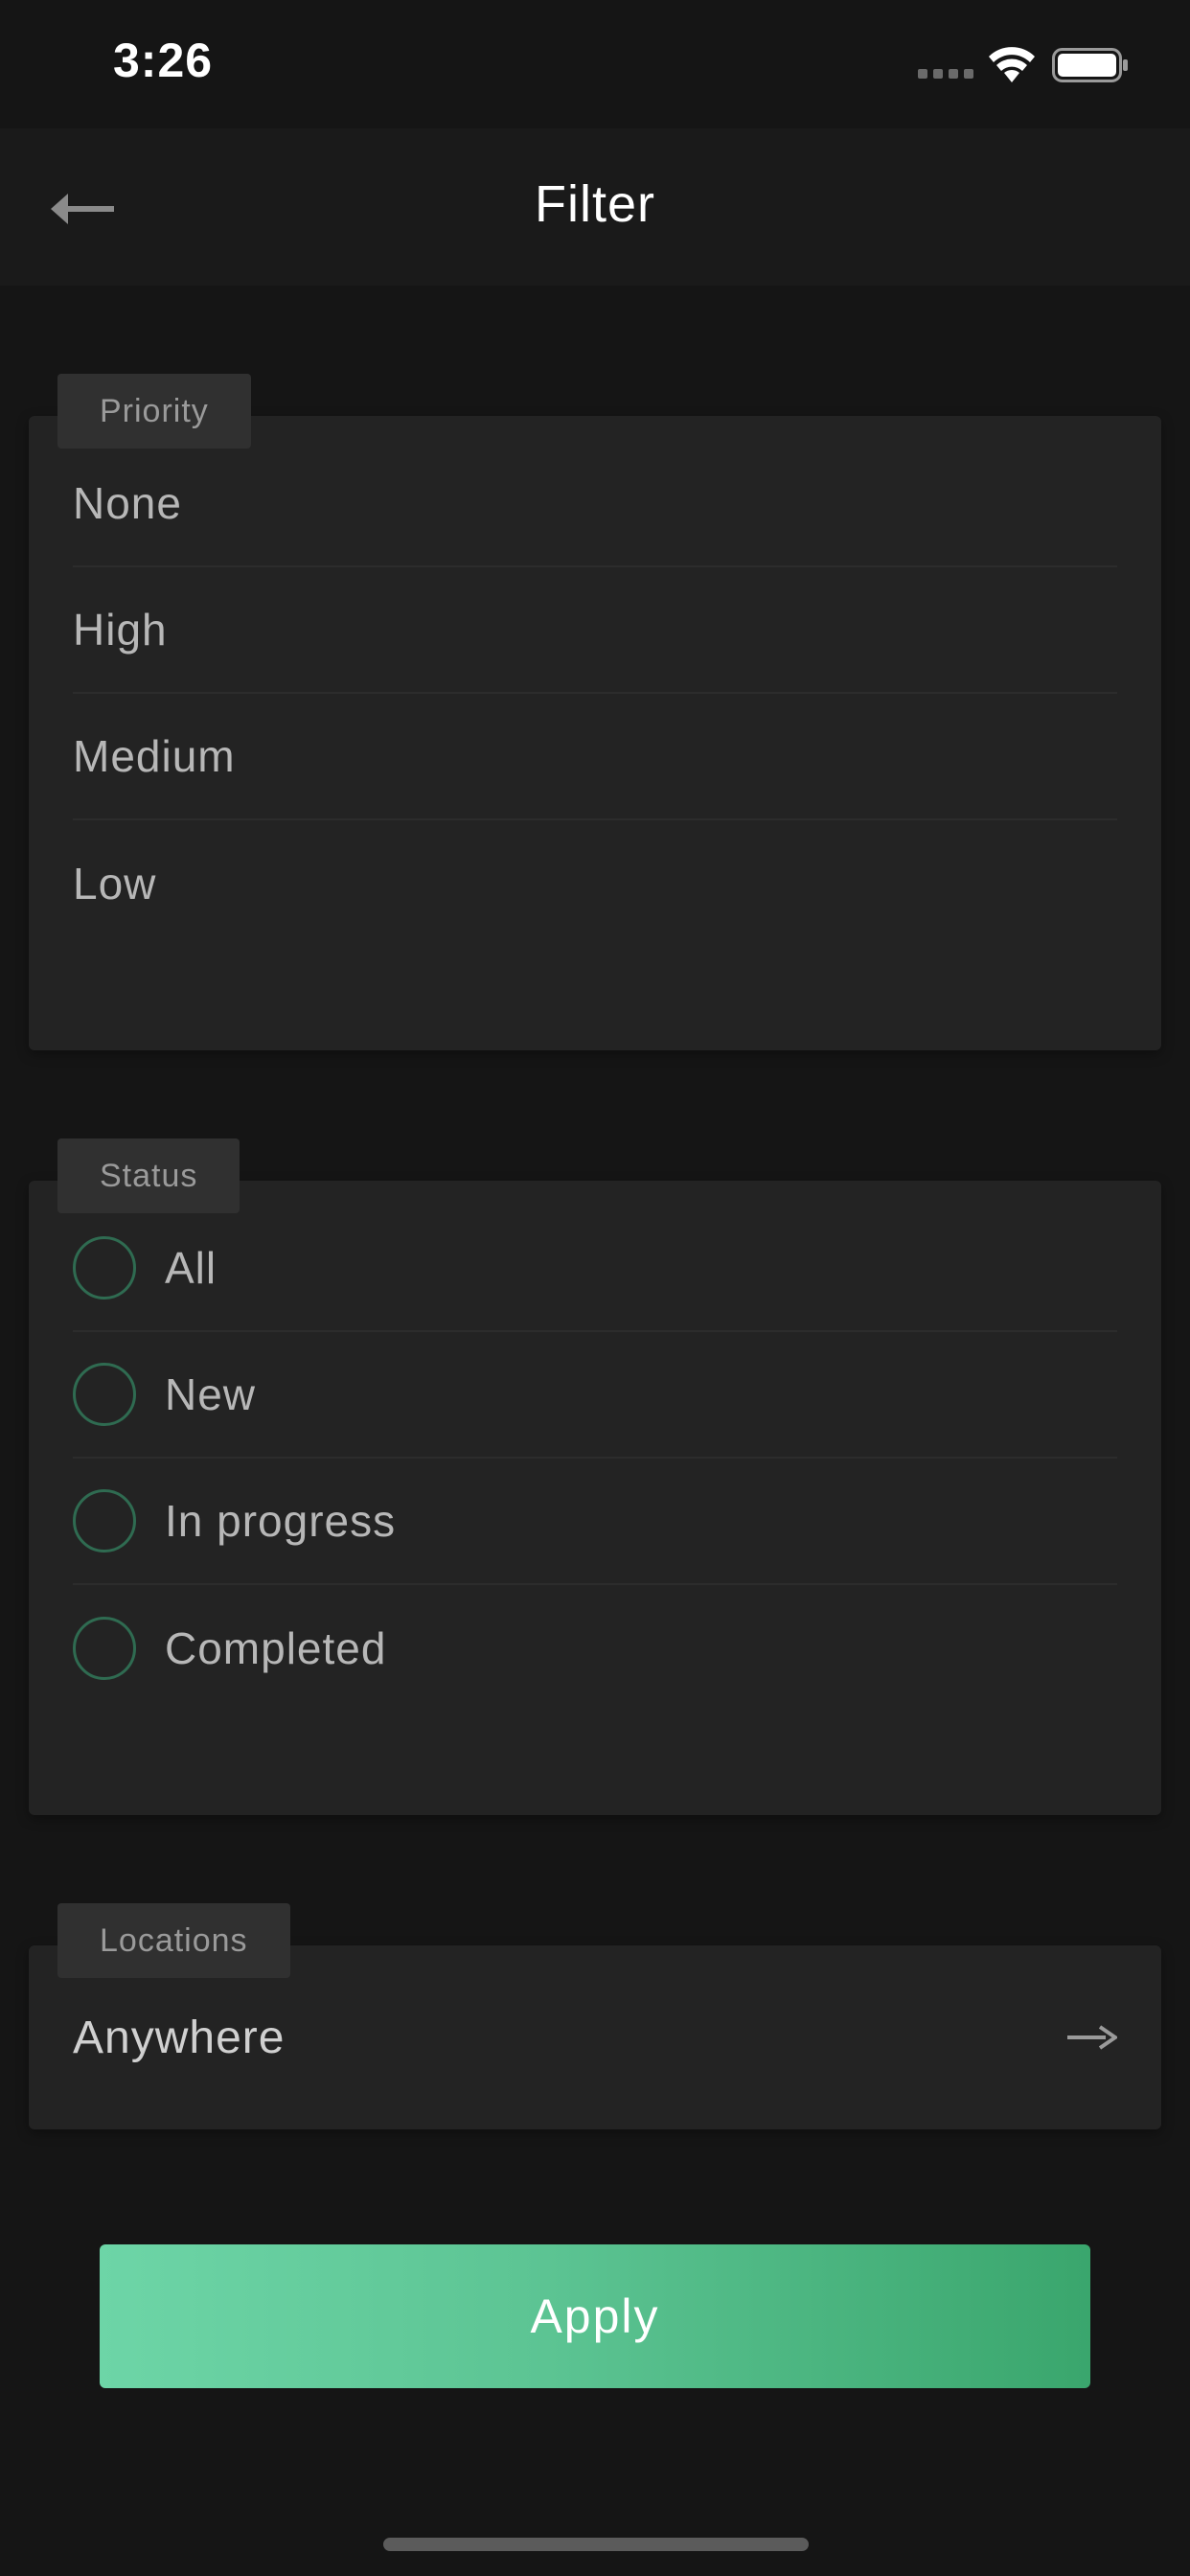 The height and width of the screenshot is (2576, 1190). Describe the element at coordinates (595, 504) in the screenshot. I see `priority-option-none: None` at that location.